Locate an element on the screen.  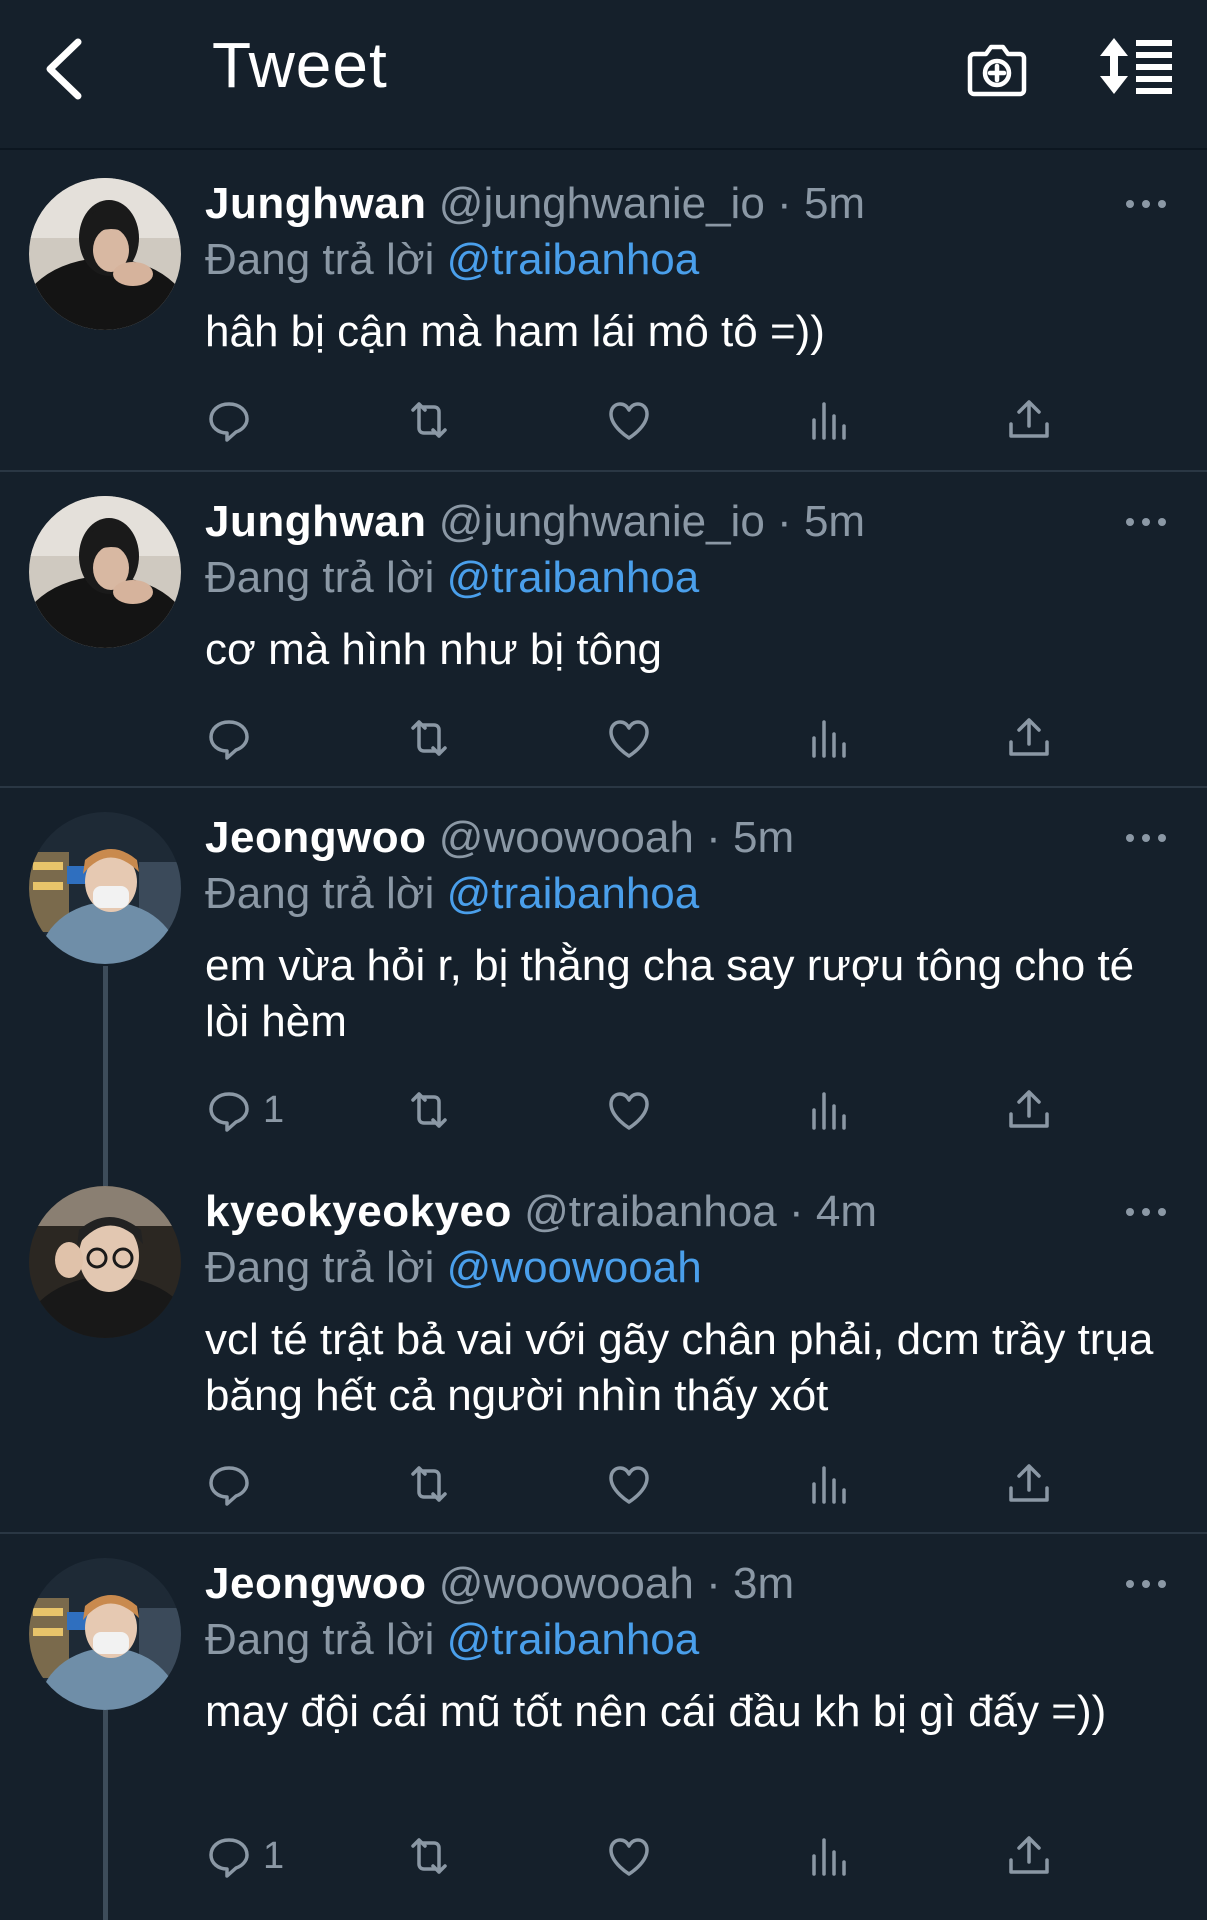
avatar-jeongwoo-image is located at coordinates (105, 1634).